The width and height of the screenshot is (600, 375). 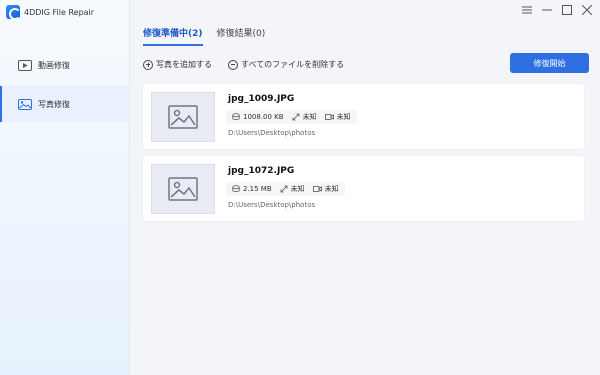 What do you see at coordinates (527, 10) in the screenshot?
I see `menu-icon` at bounding box center [527, 10].